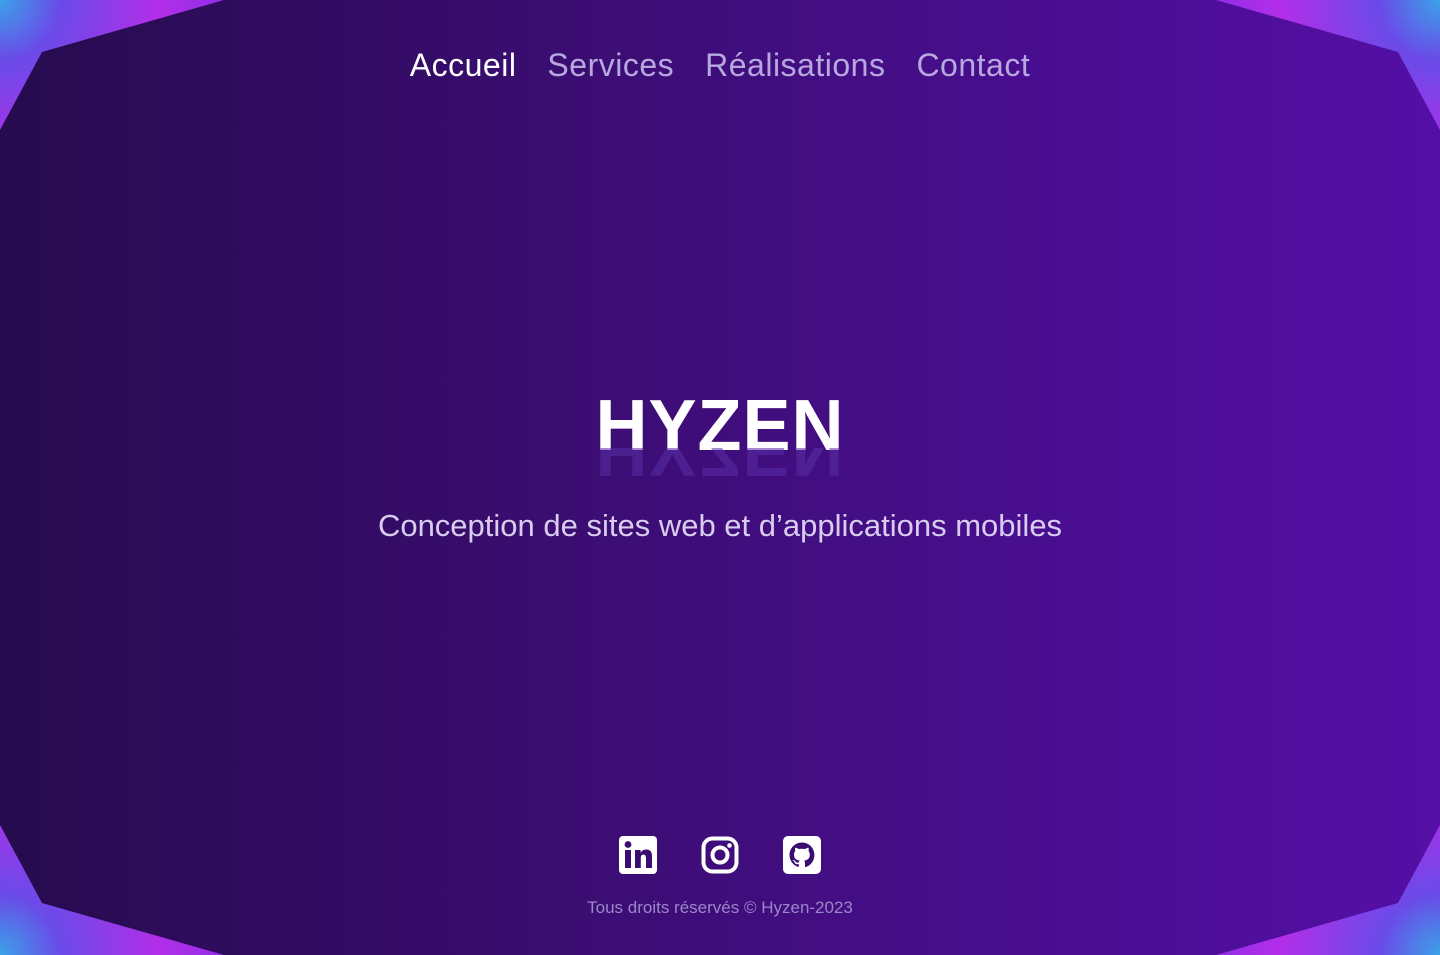 The height and width of the screenshot is (955, 1440). I want to click on instagram-link, so click(720, 855).